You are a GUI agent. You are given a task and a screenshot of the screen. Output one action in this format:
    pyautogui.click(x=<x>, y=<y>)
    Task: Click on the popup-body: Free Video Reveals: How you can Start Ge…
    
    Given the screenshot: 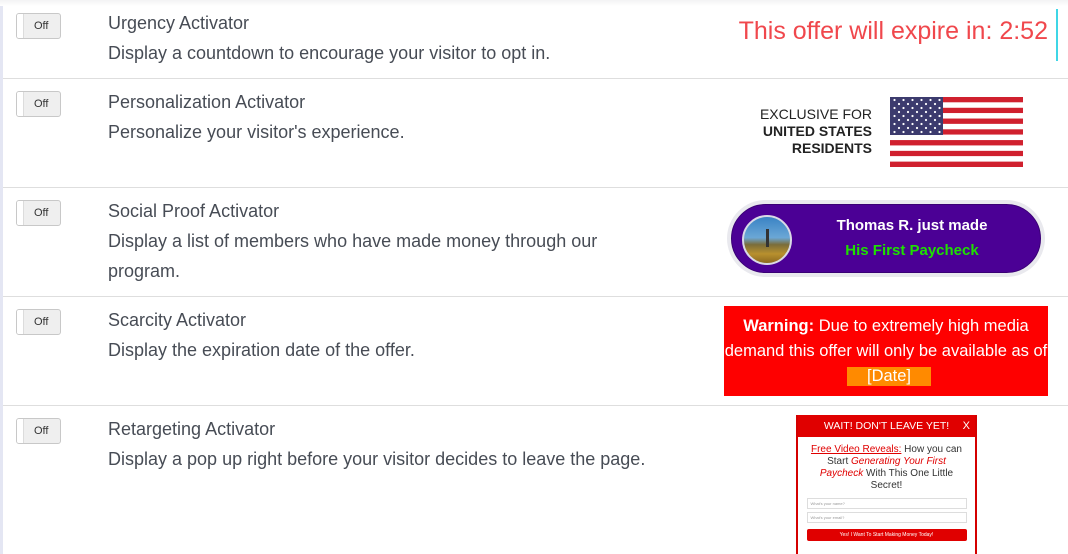 What is the action you would take?
    pyautogui.click(x=886, y=464)
    